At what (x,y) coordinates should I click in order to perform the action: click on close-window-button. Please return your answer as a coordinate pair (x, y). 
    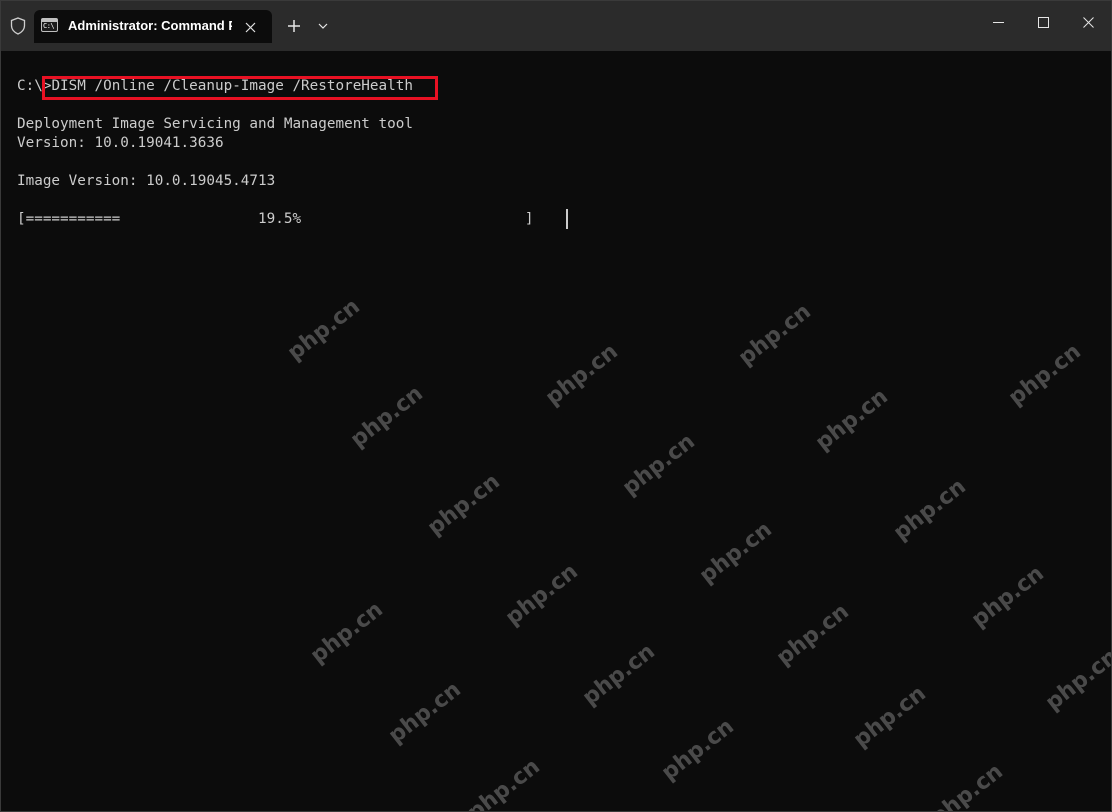
    Looking at the image, I should click on (1088, 22).